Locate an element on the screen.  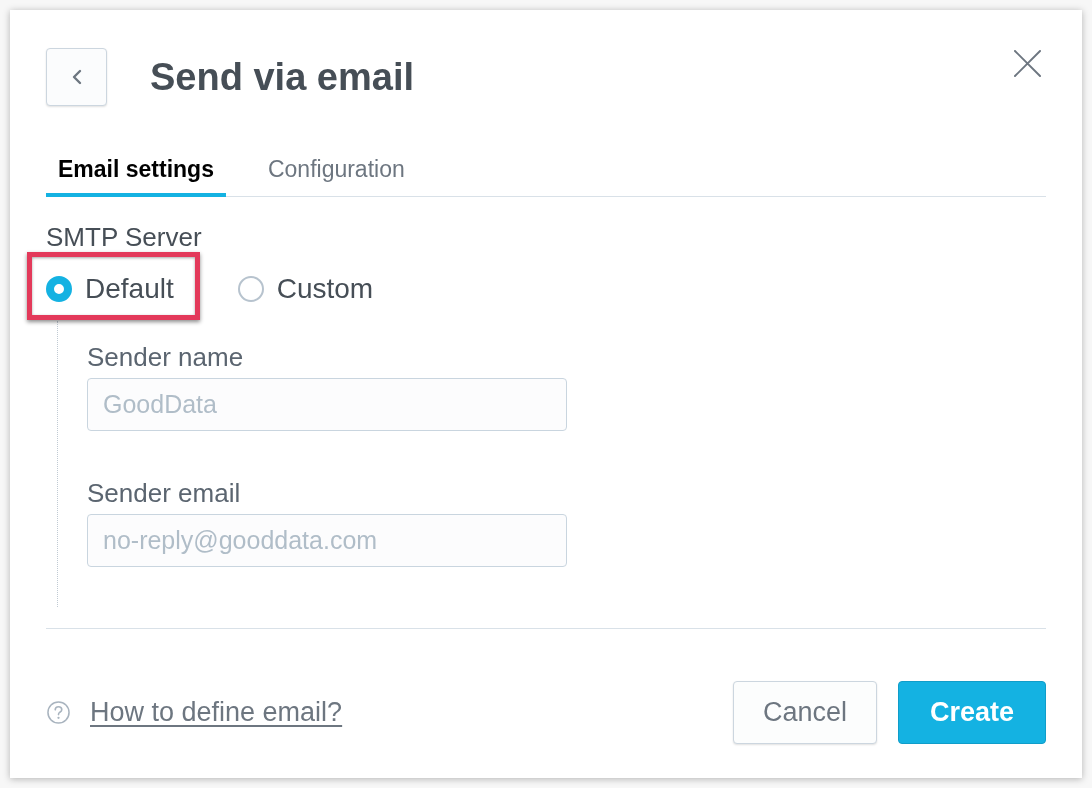
input-field: no-reply@gooddata.com is located at coordinates (327, 540).